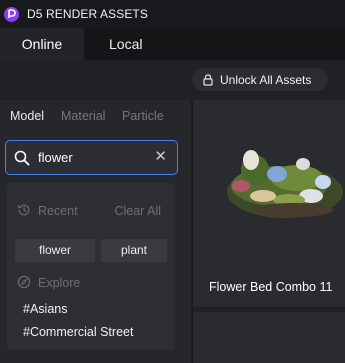  I want to click on search-input: flower ✕, so click(91, 157).